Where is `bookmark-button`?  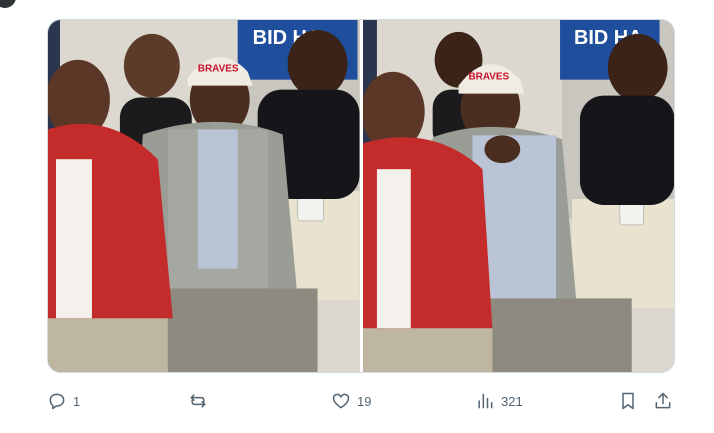 bookmark-button is located at coordinates (628, 401).